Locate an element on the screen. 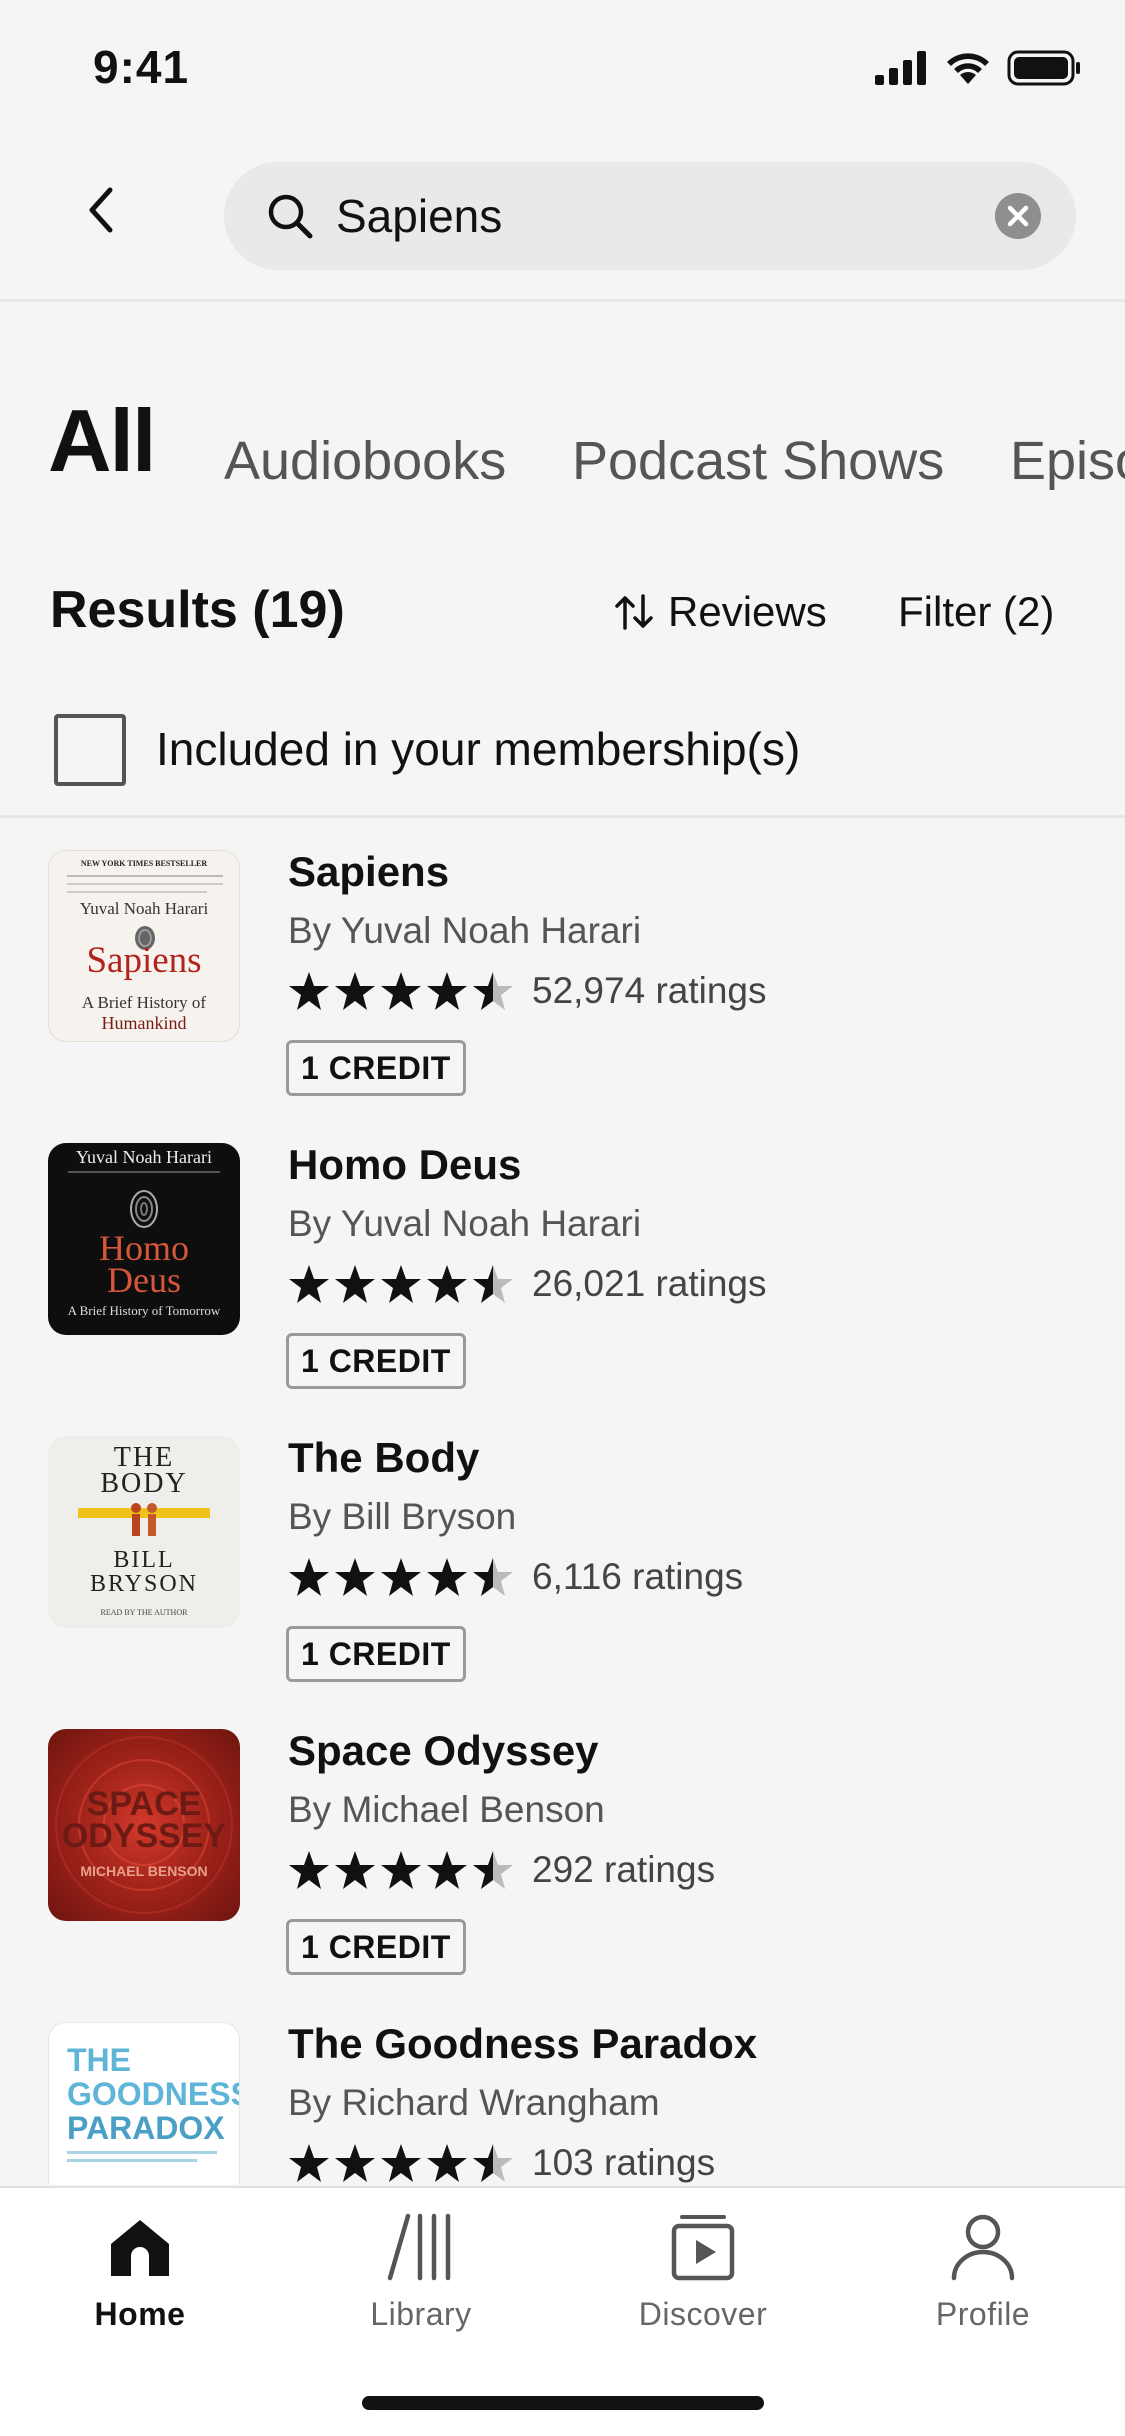 Image resolution: width=1125 pixels, height=2436 pixels. cover-text: Yuval Noah Harari is located at coordinates (144, 1157).